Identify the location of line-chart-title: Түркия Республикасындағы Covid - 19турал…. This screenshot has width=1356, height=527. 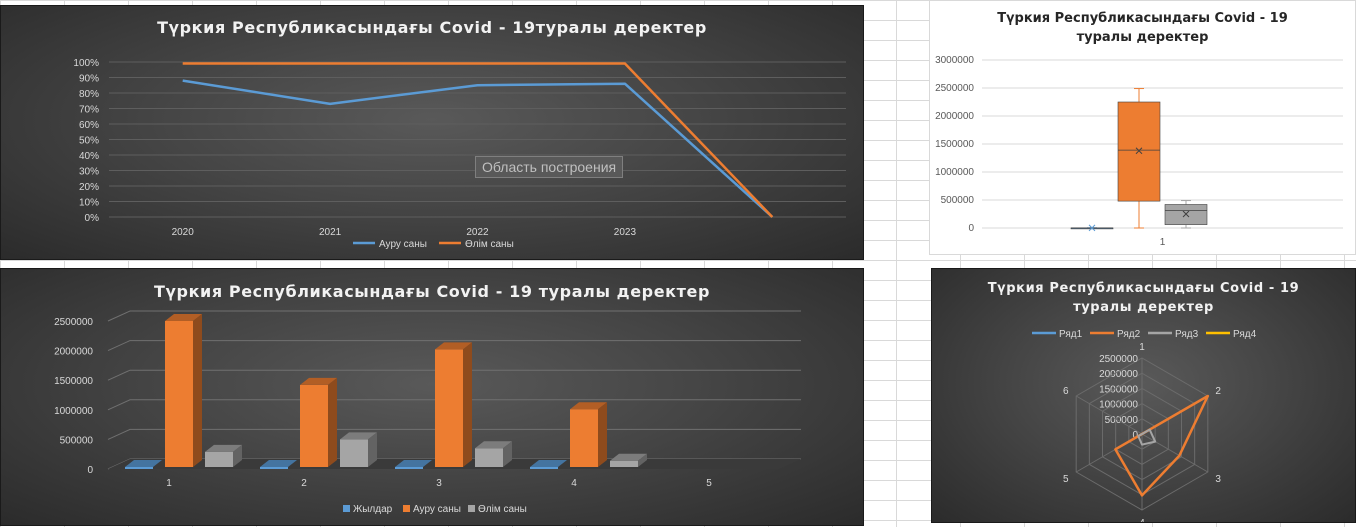
(432, 27).